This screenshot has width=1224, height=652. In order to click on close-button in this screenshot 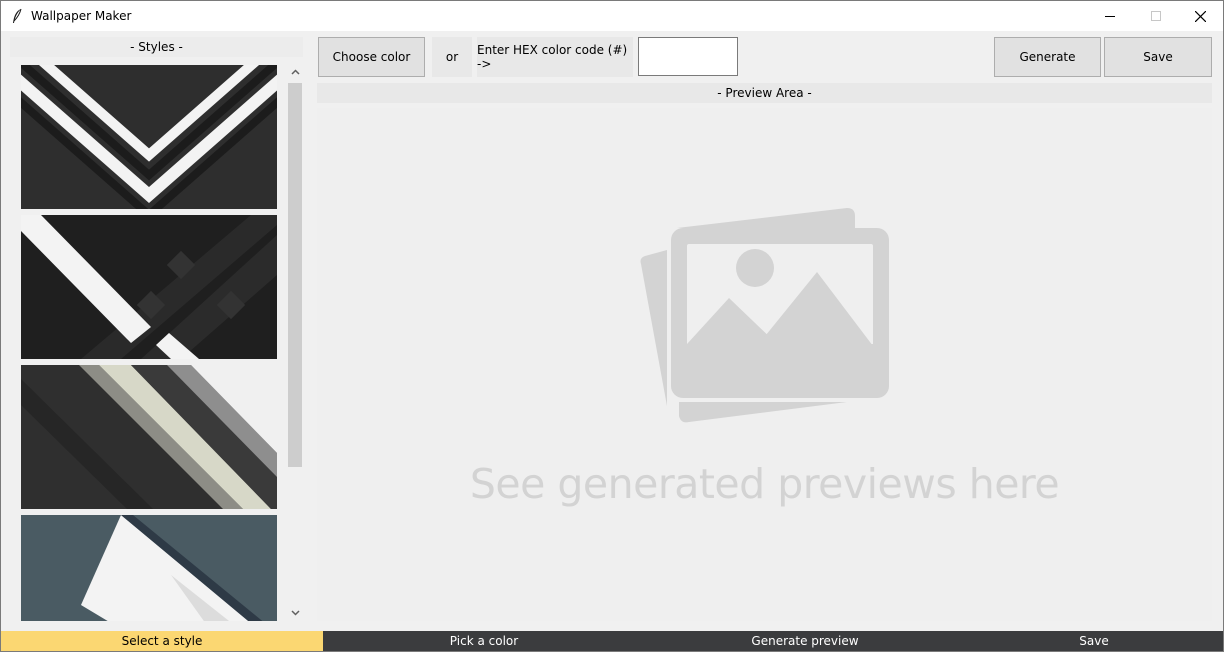, I will do `click(1200, 16)`.